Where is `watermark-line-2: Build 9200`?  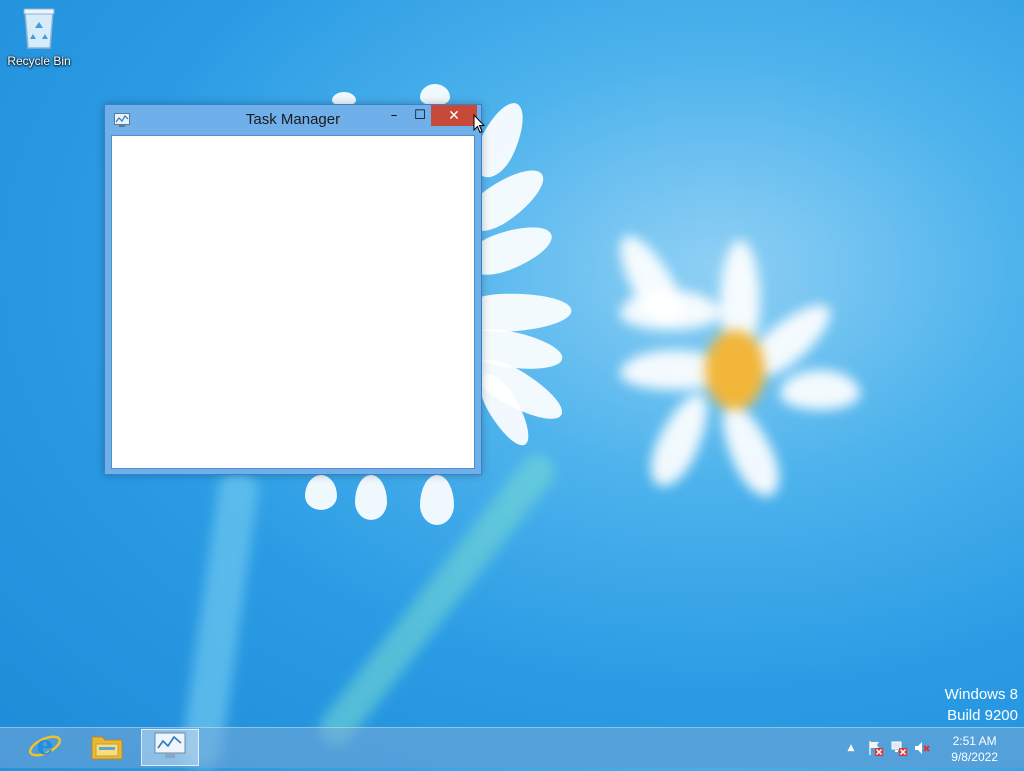
watermark-line-2: Build 9200 is located at coordinates (982, 715).